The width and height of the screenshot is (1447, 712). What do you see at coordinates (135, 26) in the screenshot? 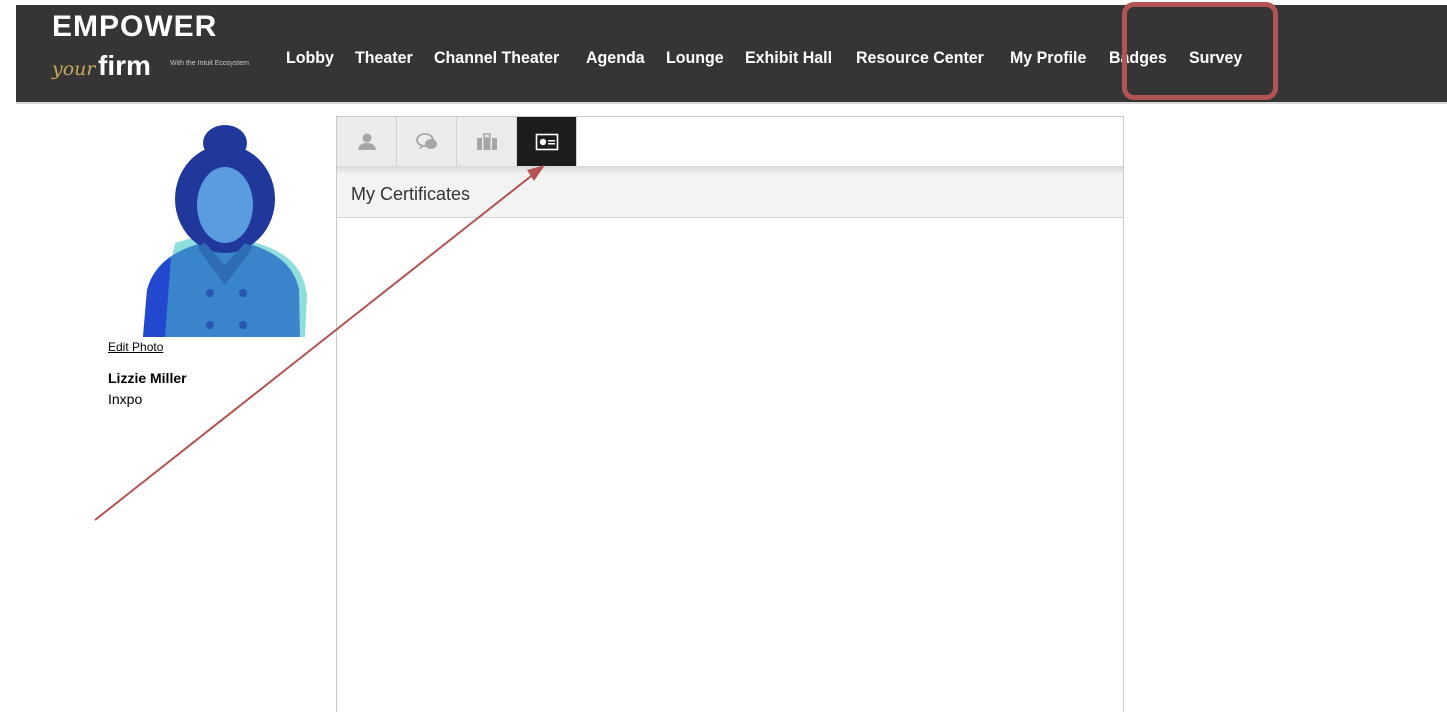
I see `logo-empower-text: EMPOWER` at bounding box center [135, 26].